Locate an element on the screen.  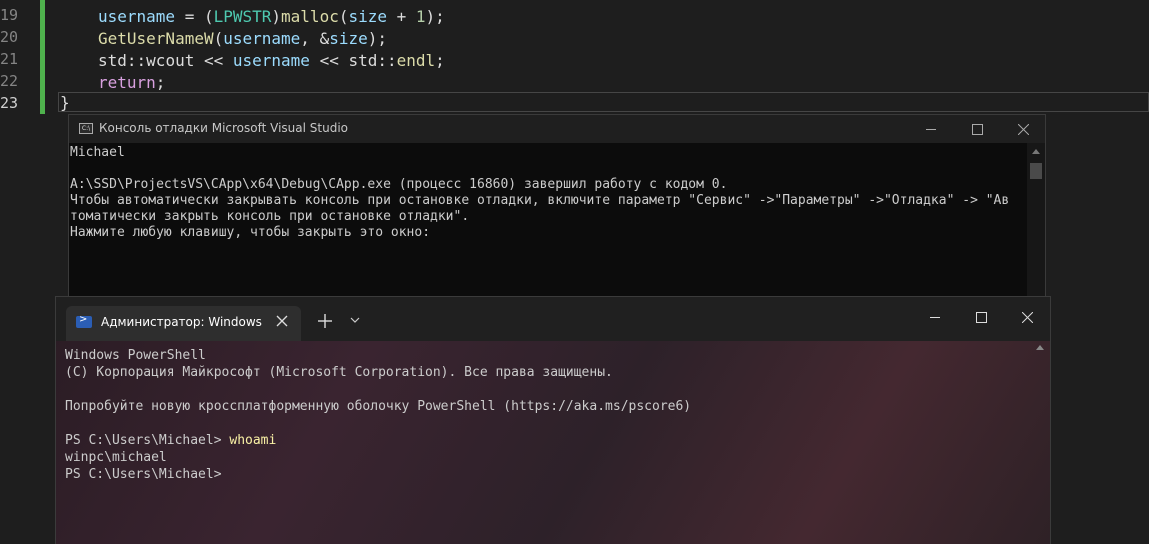
line-number: 22 is located at coordinates (9, 81).